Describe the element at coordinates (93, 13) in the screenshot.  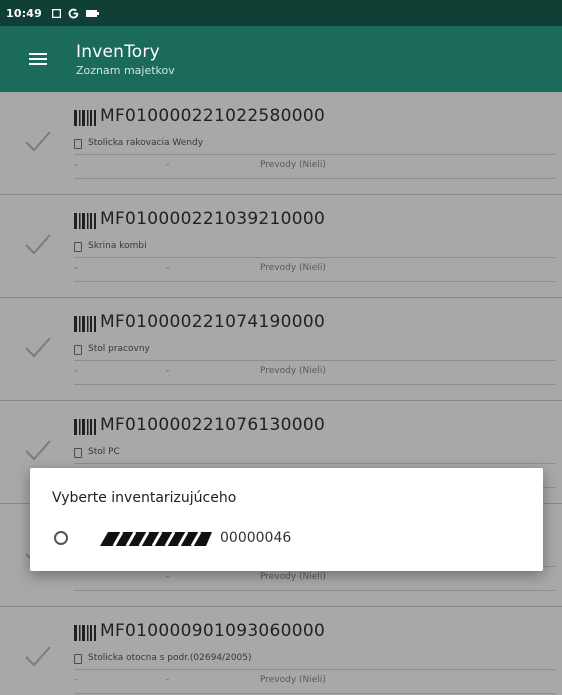
I see `battery-icon` at that location.